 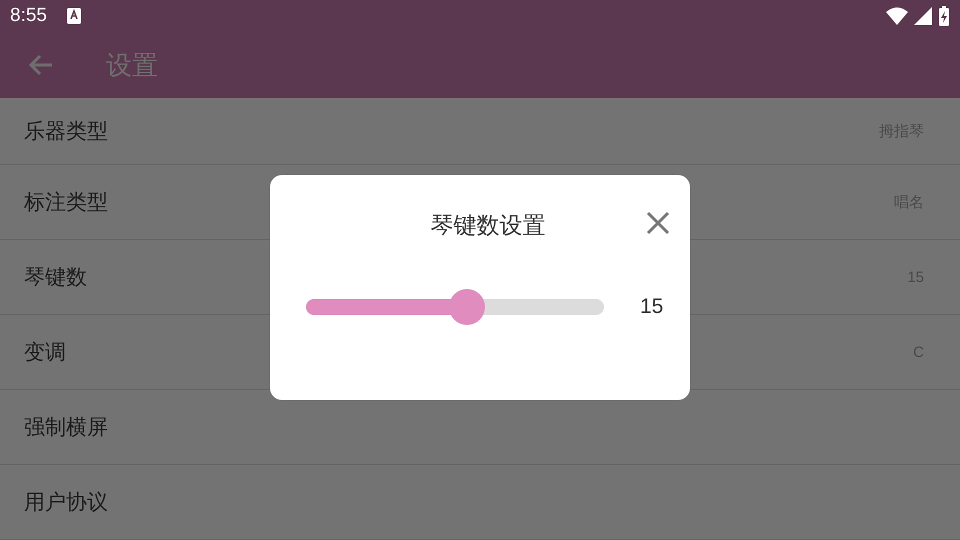 What do you see at coordinates (480, 502) in the screenshot?
I see `settings-row: 用户协议` at bounding box center [480, 502].